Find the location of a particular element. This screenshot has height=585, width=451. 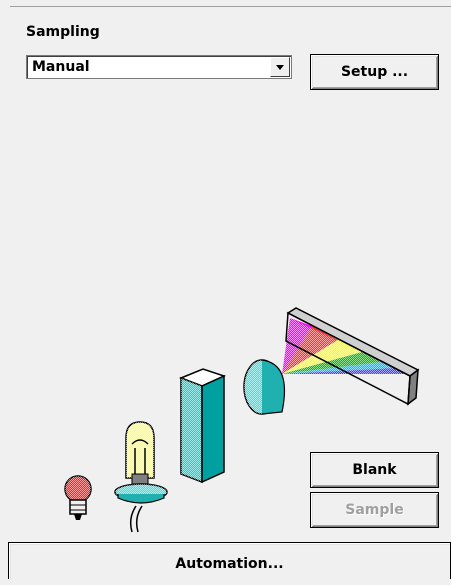

sample-button-label: Sample is located at coordinates (374, 510).